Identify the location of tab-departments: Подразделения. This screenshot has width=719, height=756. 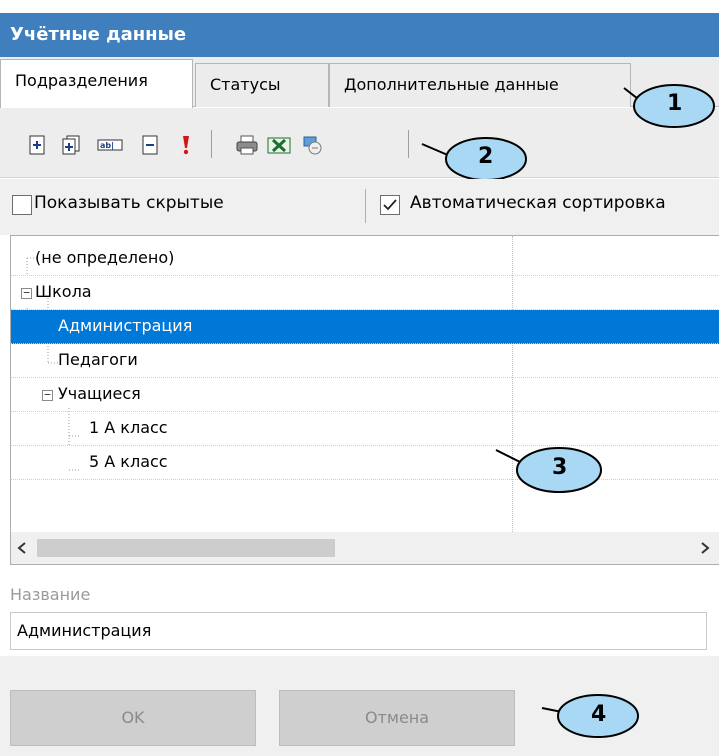
(96, 83).